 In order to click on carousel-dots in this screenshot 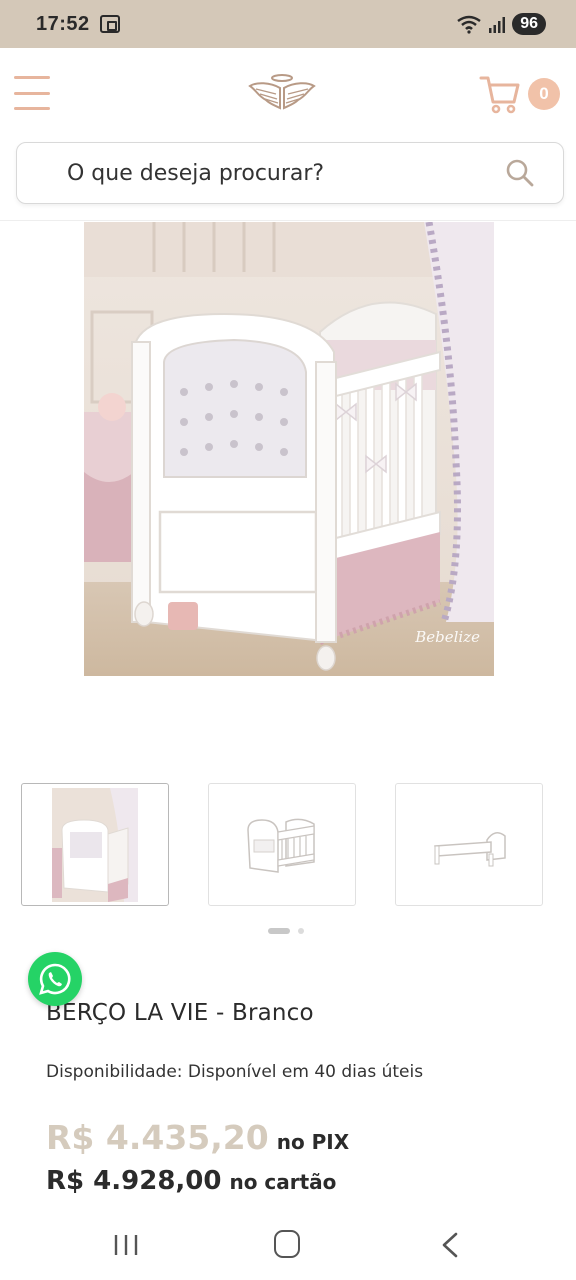, I will do `click(286, 931)`.